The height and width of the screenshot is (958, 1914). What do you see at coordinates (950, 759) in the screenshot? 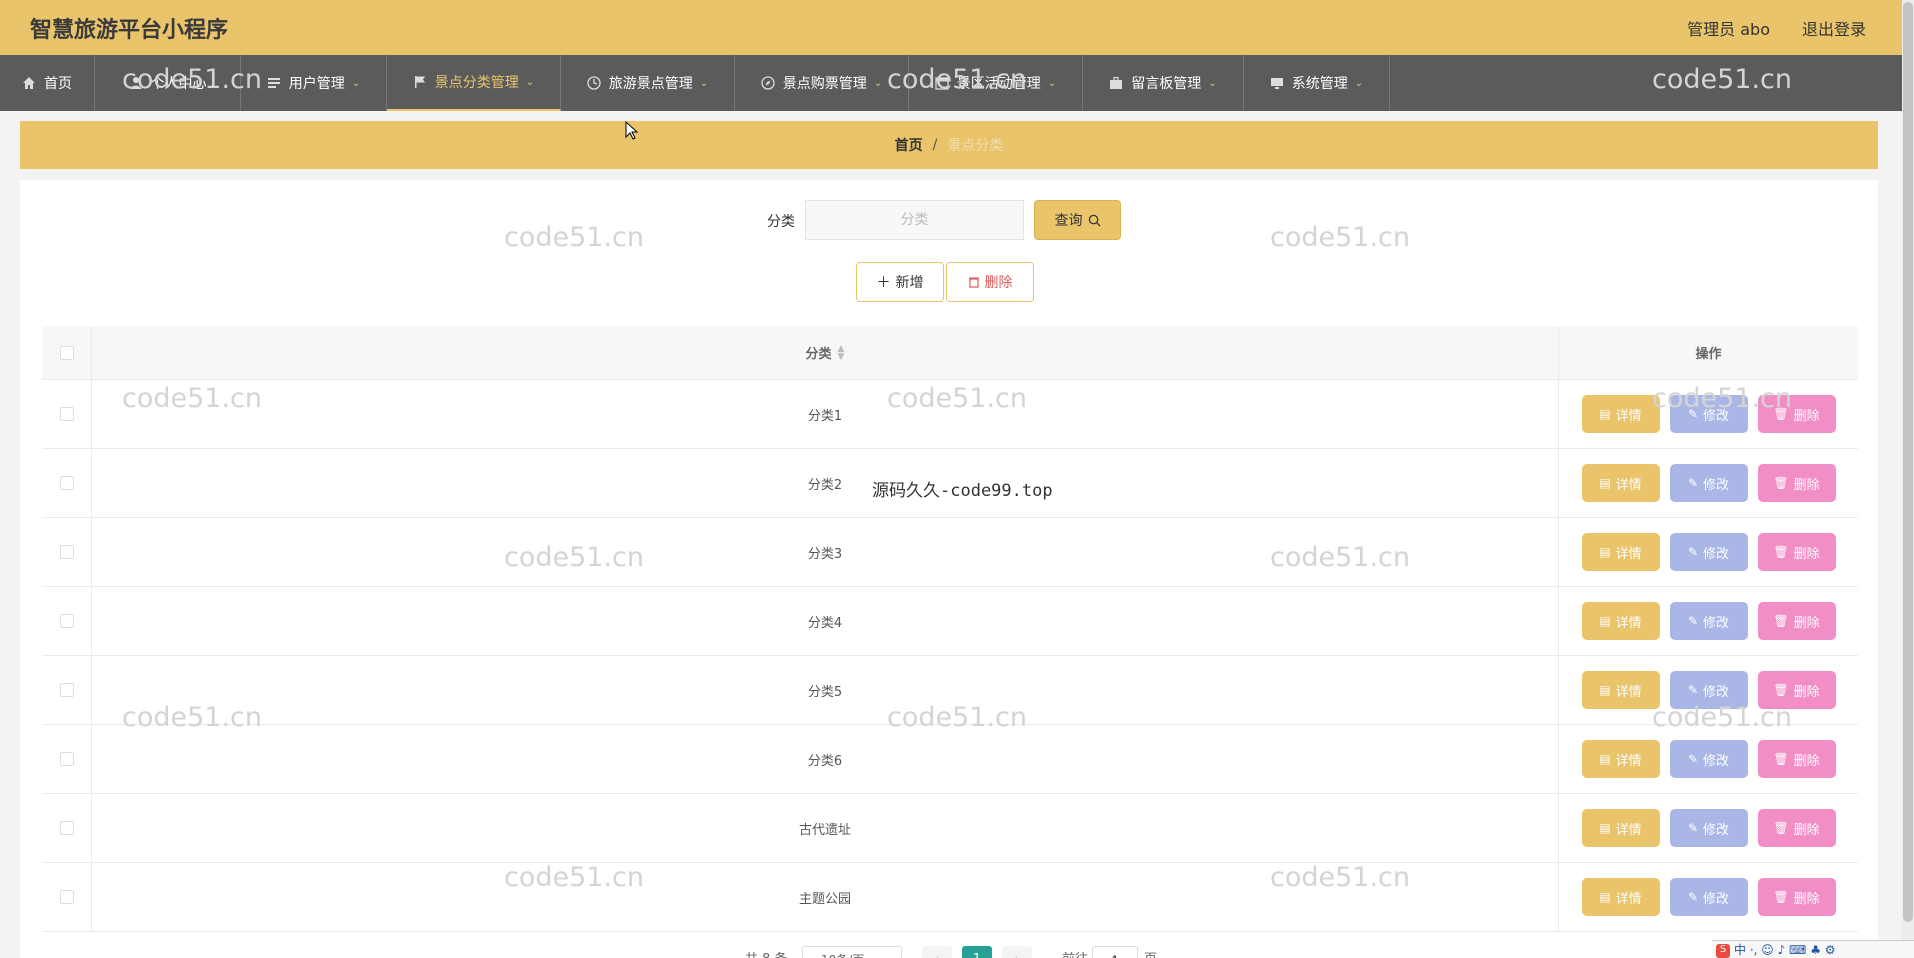
I see `table-row: 分类6 ▤ 详情 ✎ 修改 🗑 删除` at bounding box center [950, 759].